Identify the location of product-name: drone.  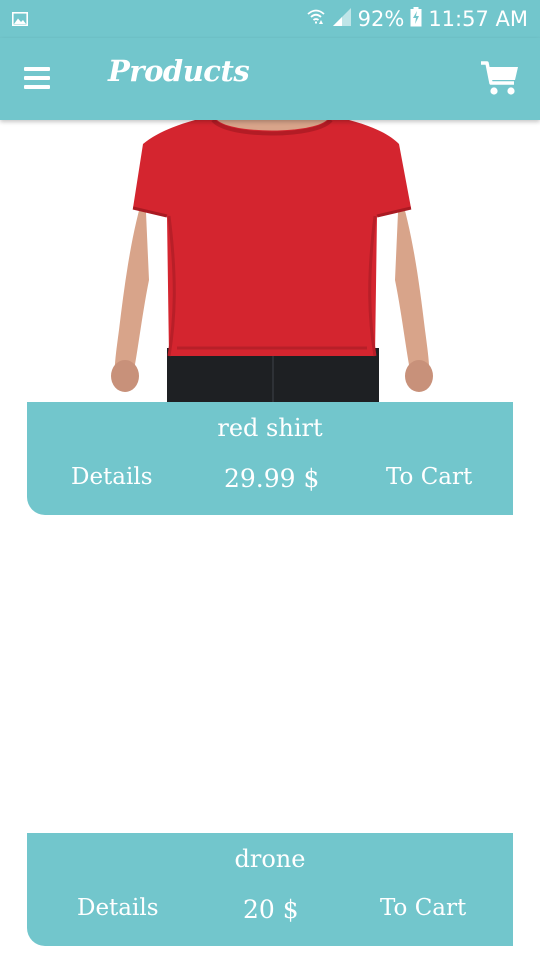
(270, 859).